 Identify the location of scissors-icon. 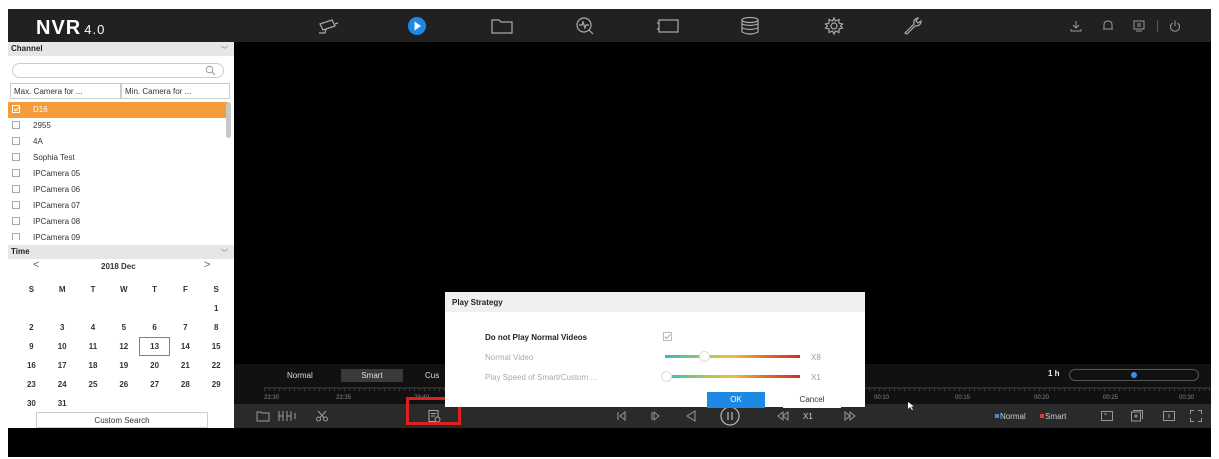
(322, 416).